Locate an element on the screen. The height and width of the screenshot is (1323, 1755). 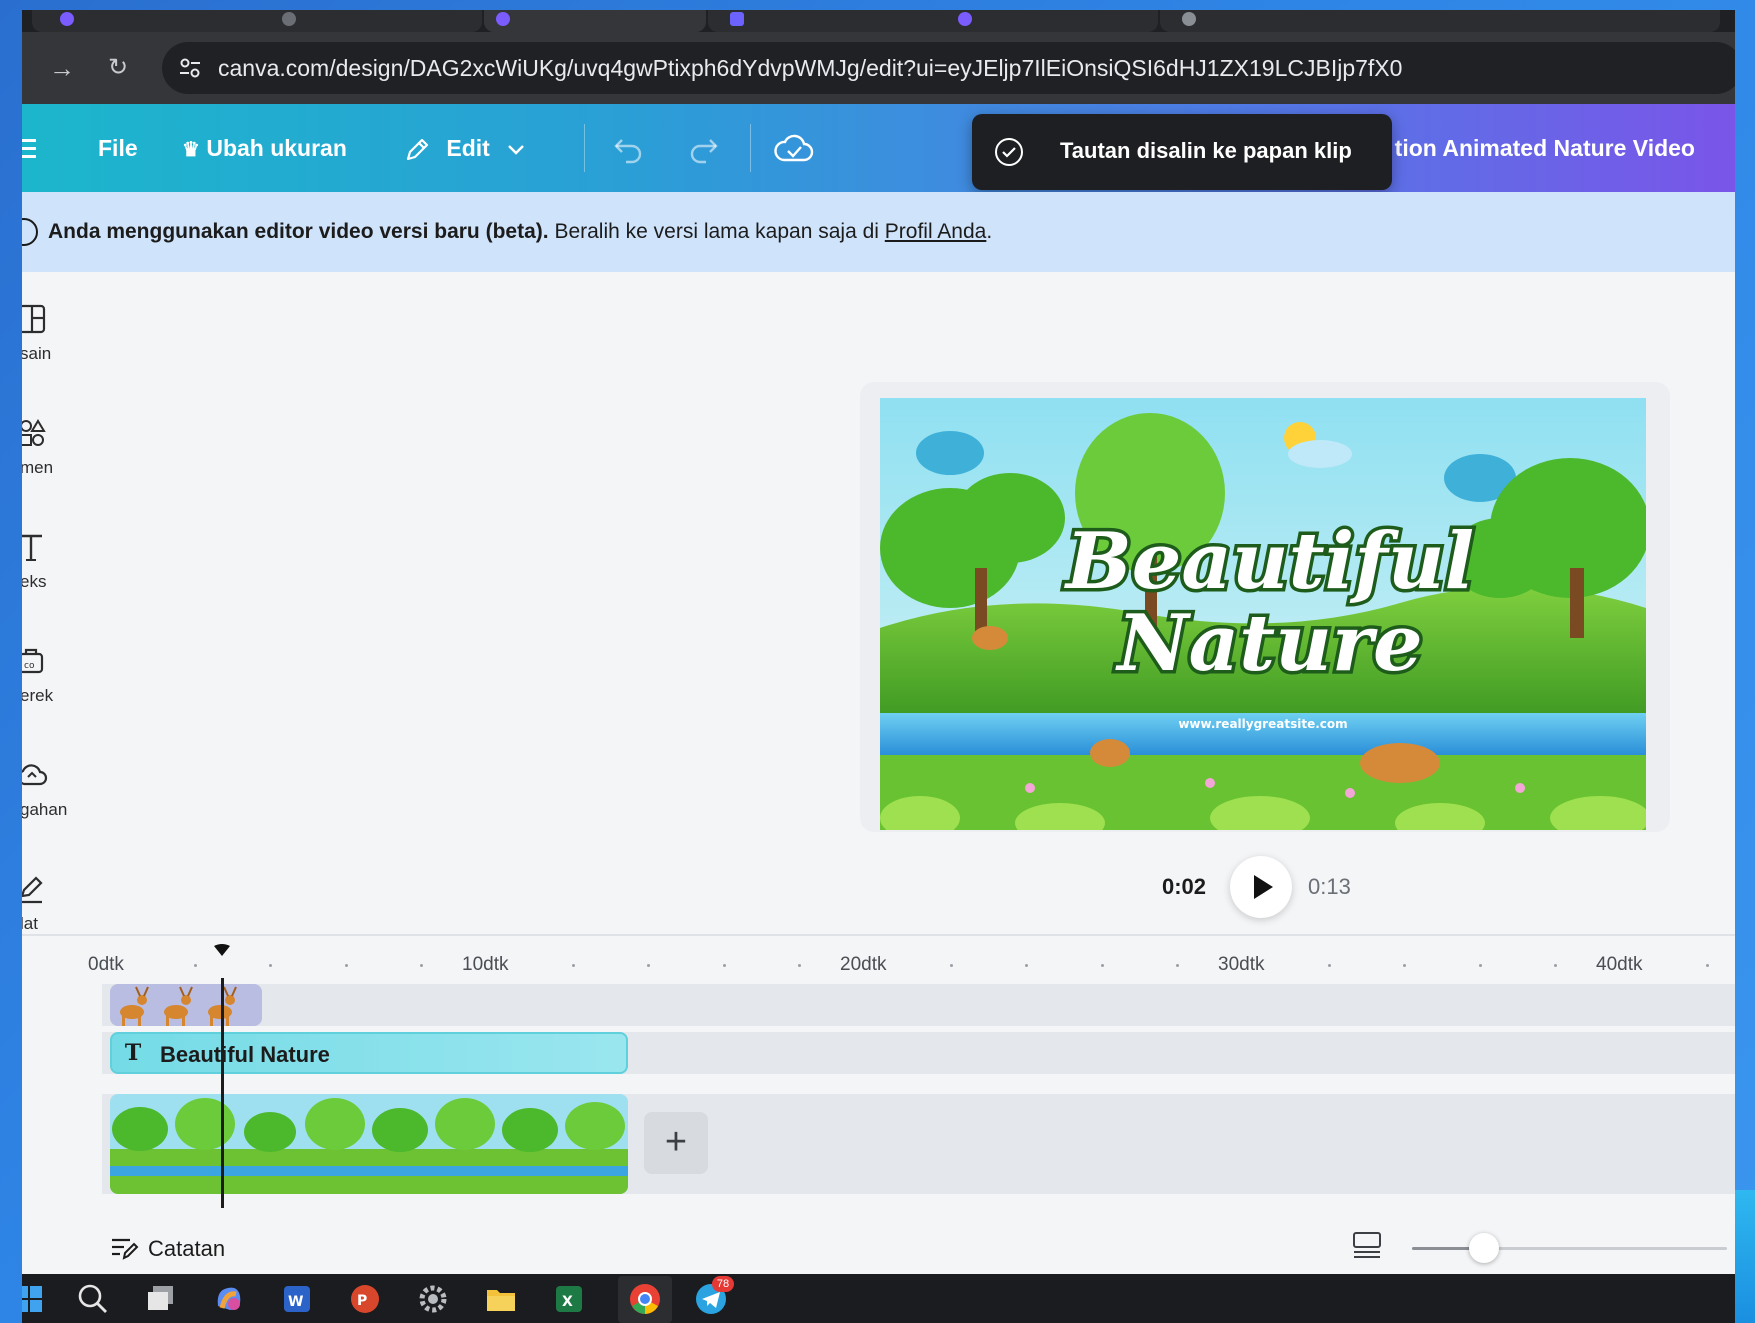
design-icon is located at coordinates (34, 319).